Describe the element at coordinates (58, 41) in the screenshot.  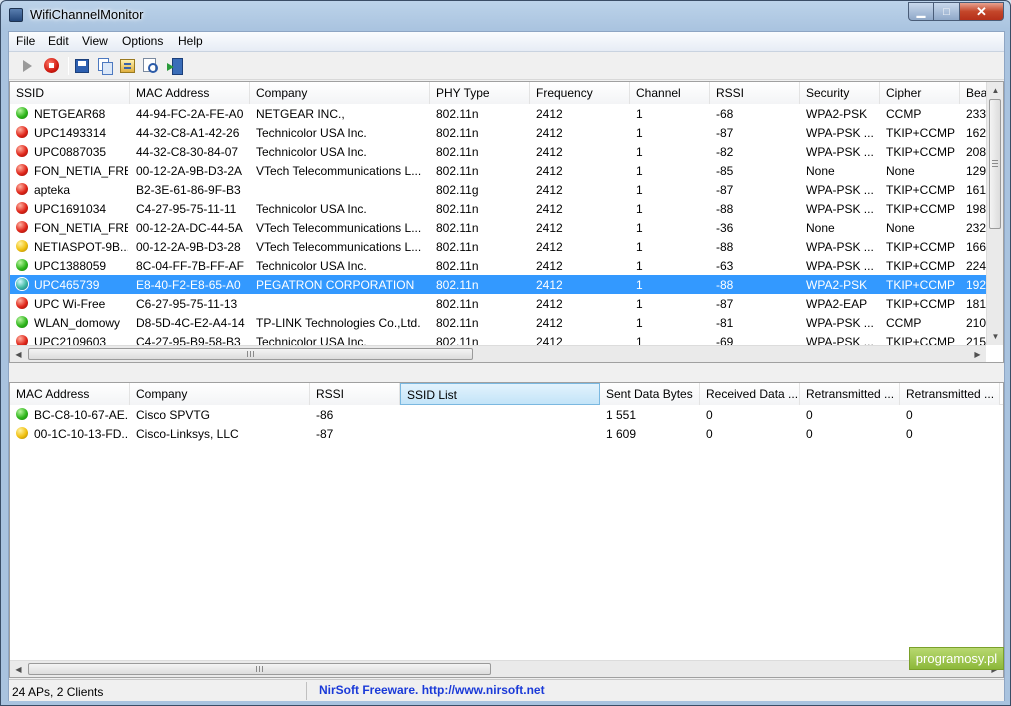
I see `menu-edit: Edit` at that location.